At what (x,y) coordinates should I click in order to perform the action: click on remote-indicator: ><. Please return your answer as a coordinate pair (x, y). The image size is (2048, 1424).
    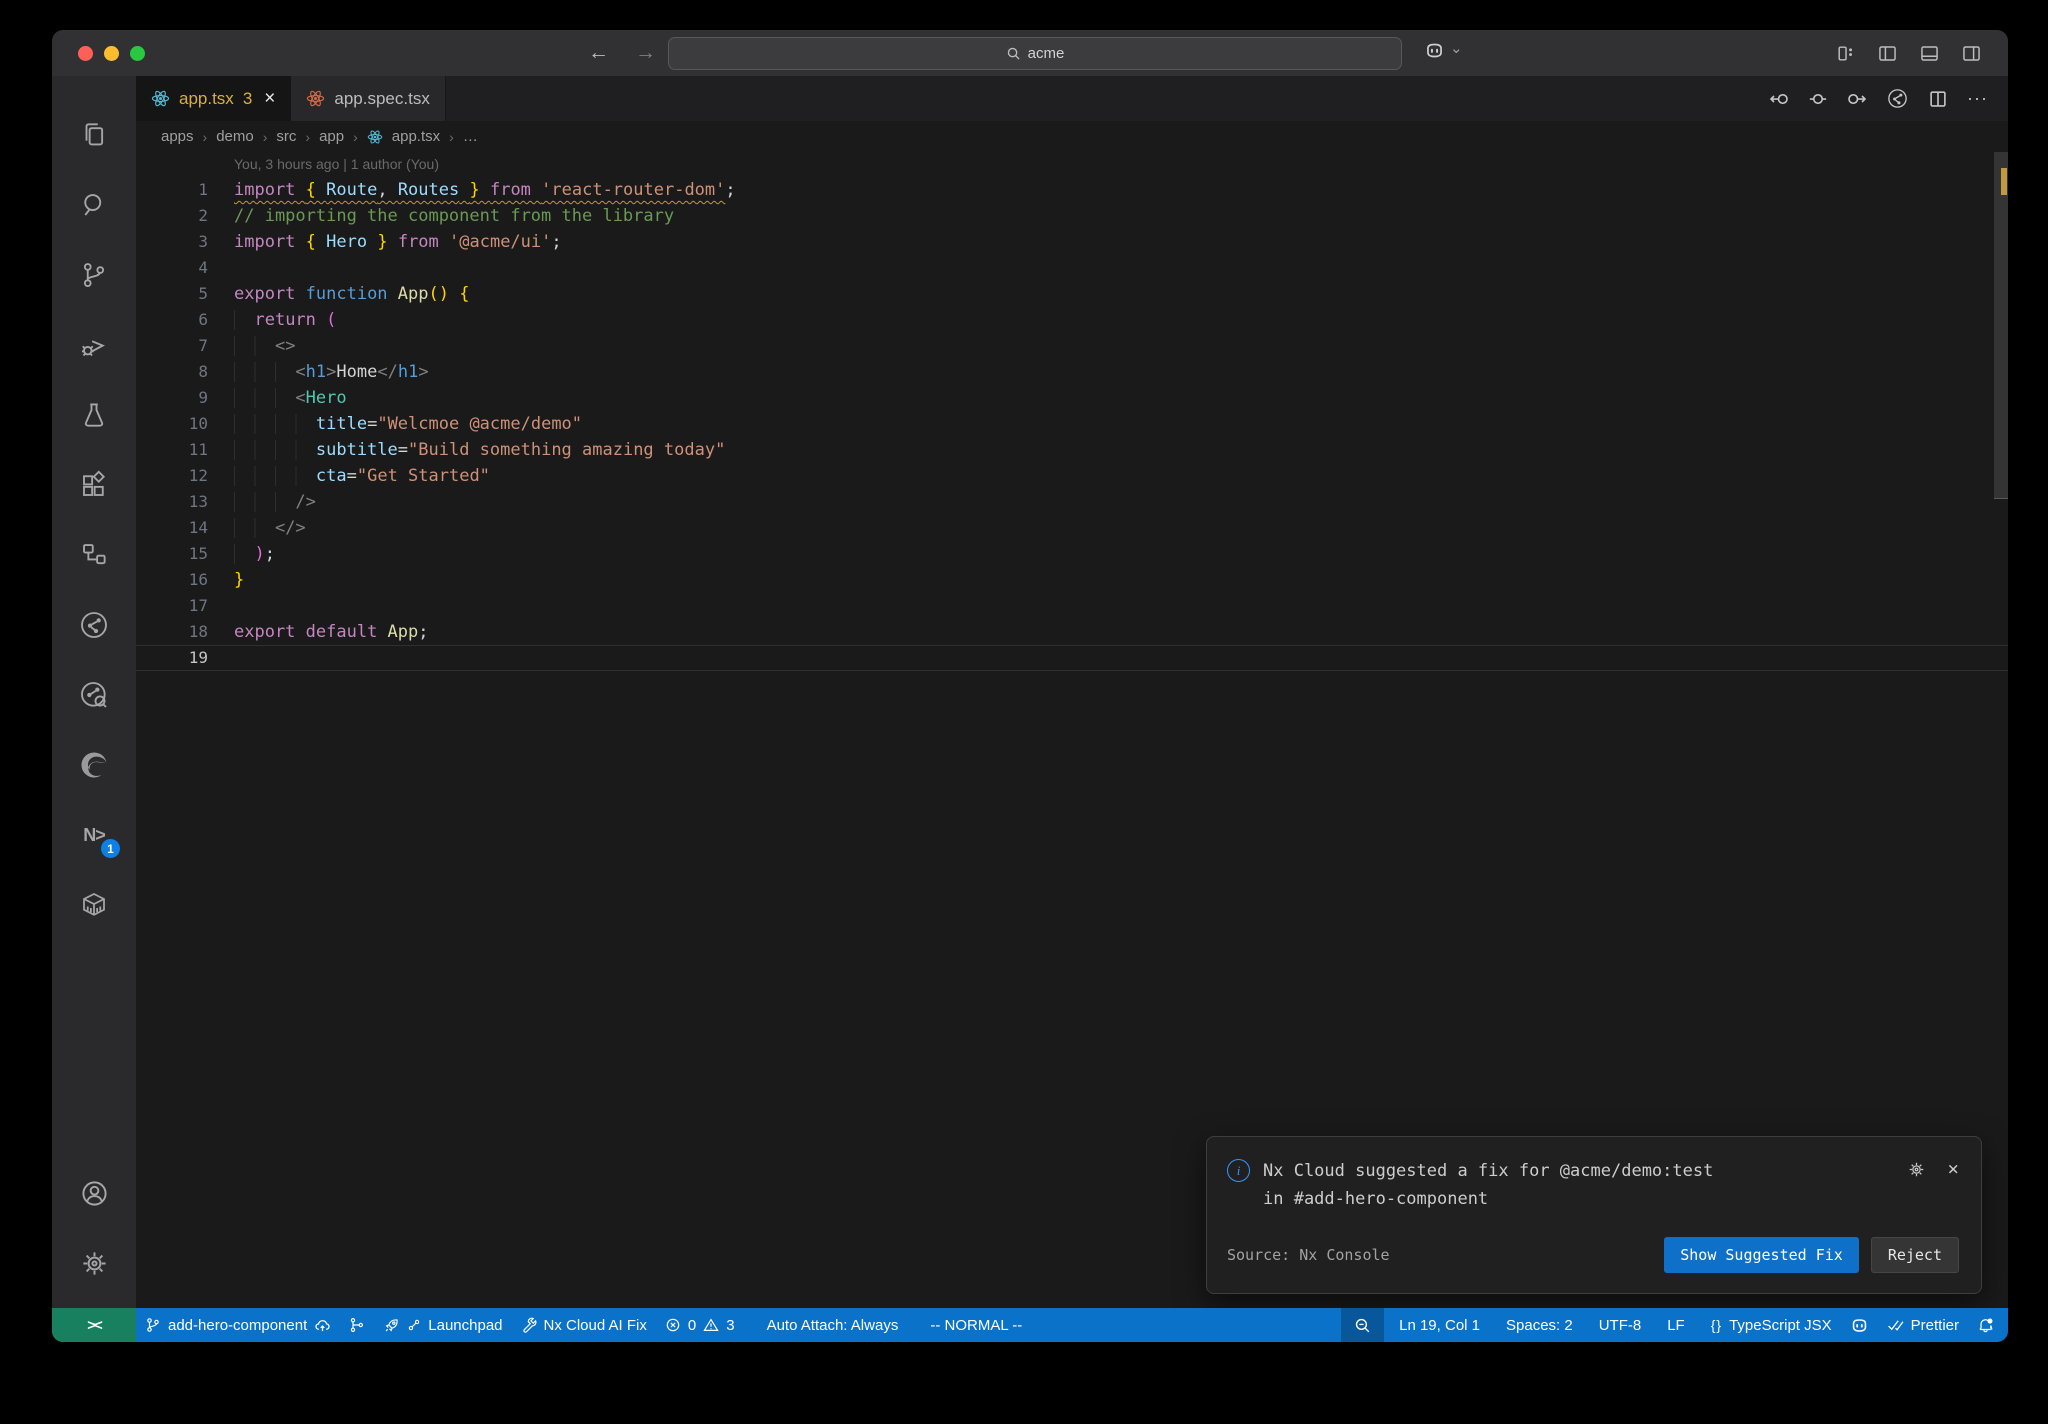
    Looking at the image, I should click on (94, 1325).